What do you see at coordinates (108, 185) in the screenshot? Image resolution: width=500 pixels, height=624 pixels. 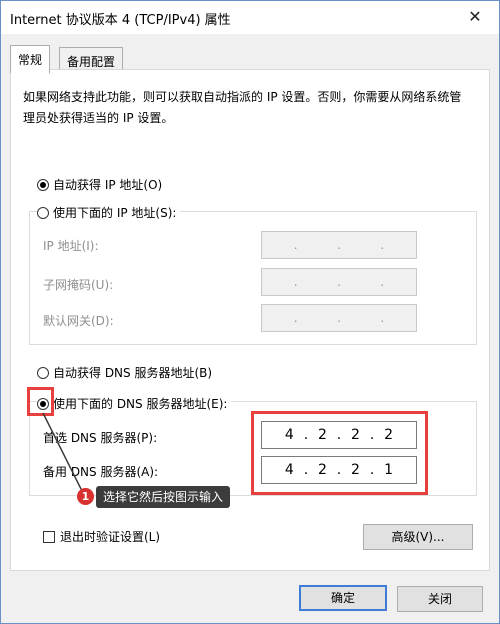 I see `auto-ip-label: 自动获得 IP 地址(O)` at bounding box center [108, 185].